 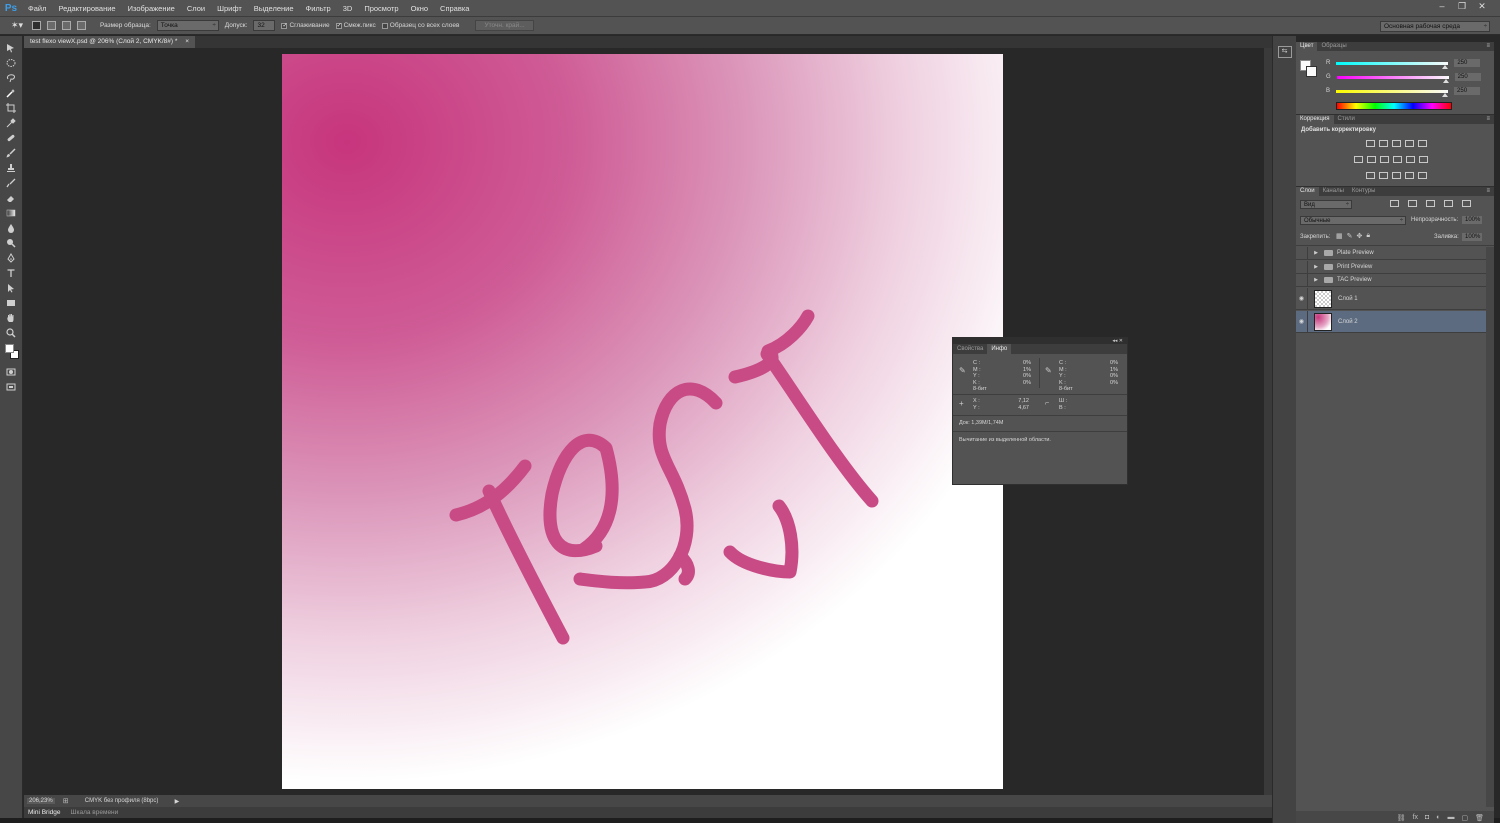 What do you see at coordinates (1409, 175) in the screenshot?
I see `selective-color-icon` at bounding box center [1409, 175].